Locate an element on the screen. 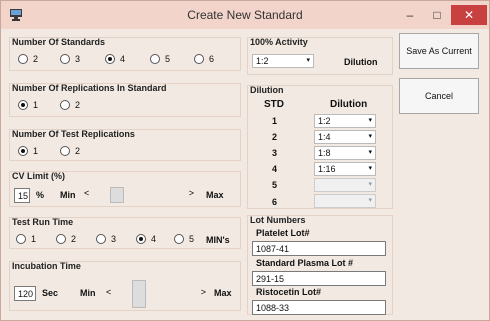 Image resolution: width=490 pixels, height=321 pixels. incubation-time-group: Incubation Time 120 Sec Min < > Max is located at coordinates (125, 286).